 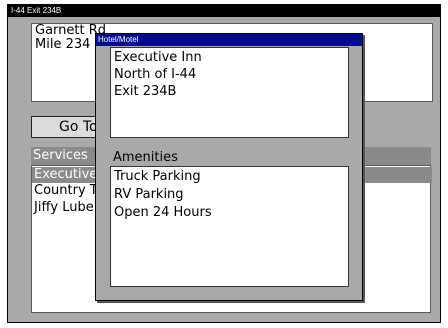 I want to click on dialog-title: Hotel/Motel, so click(x=229, y=40).